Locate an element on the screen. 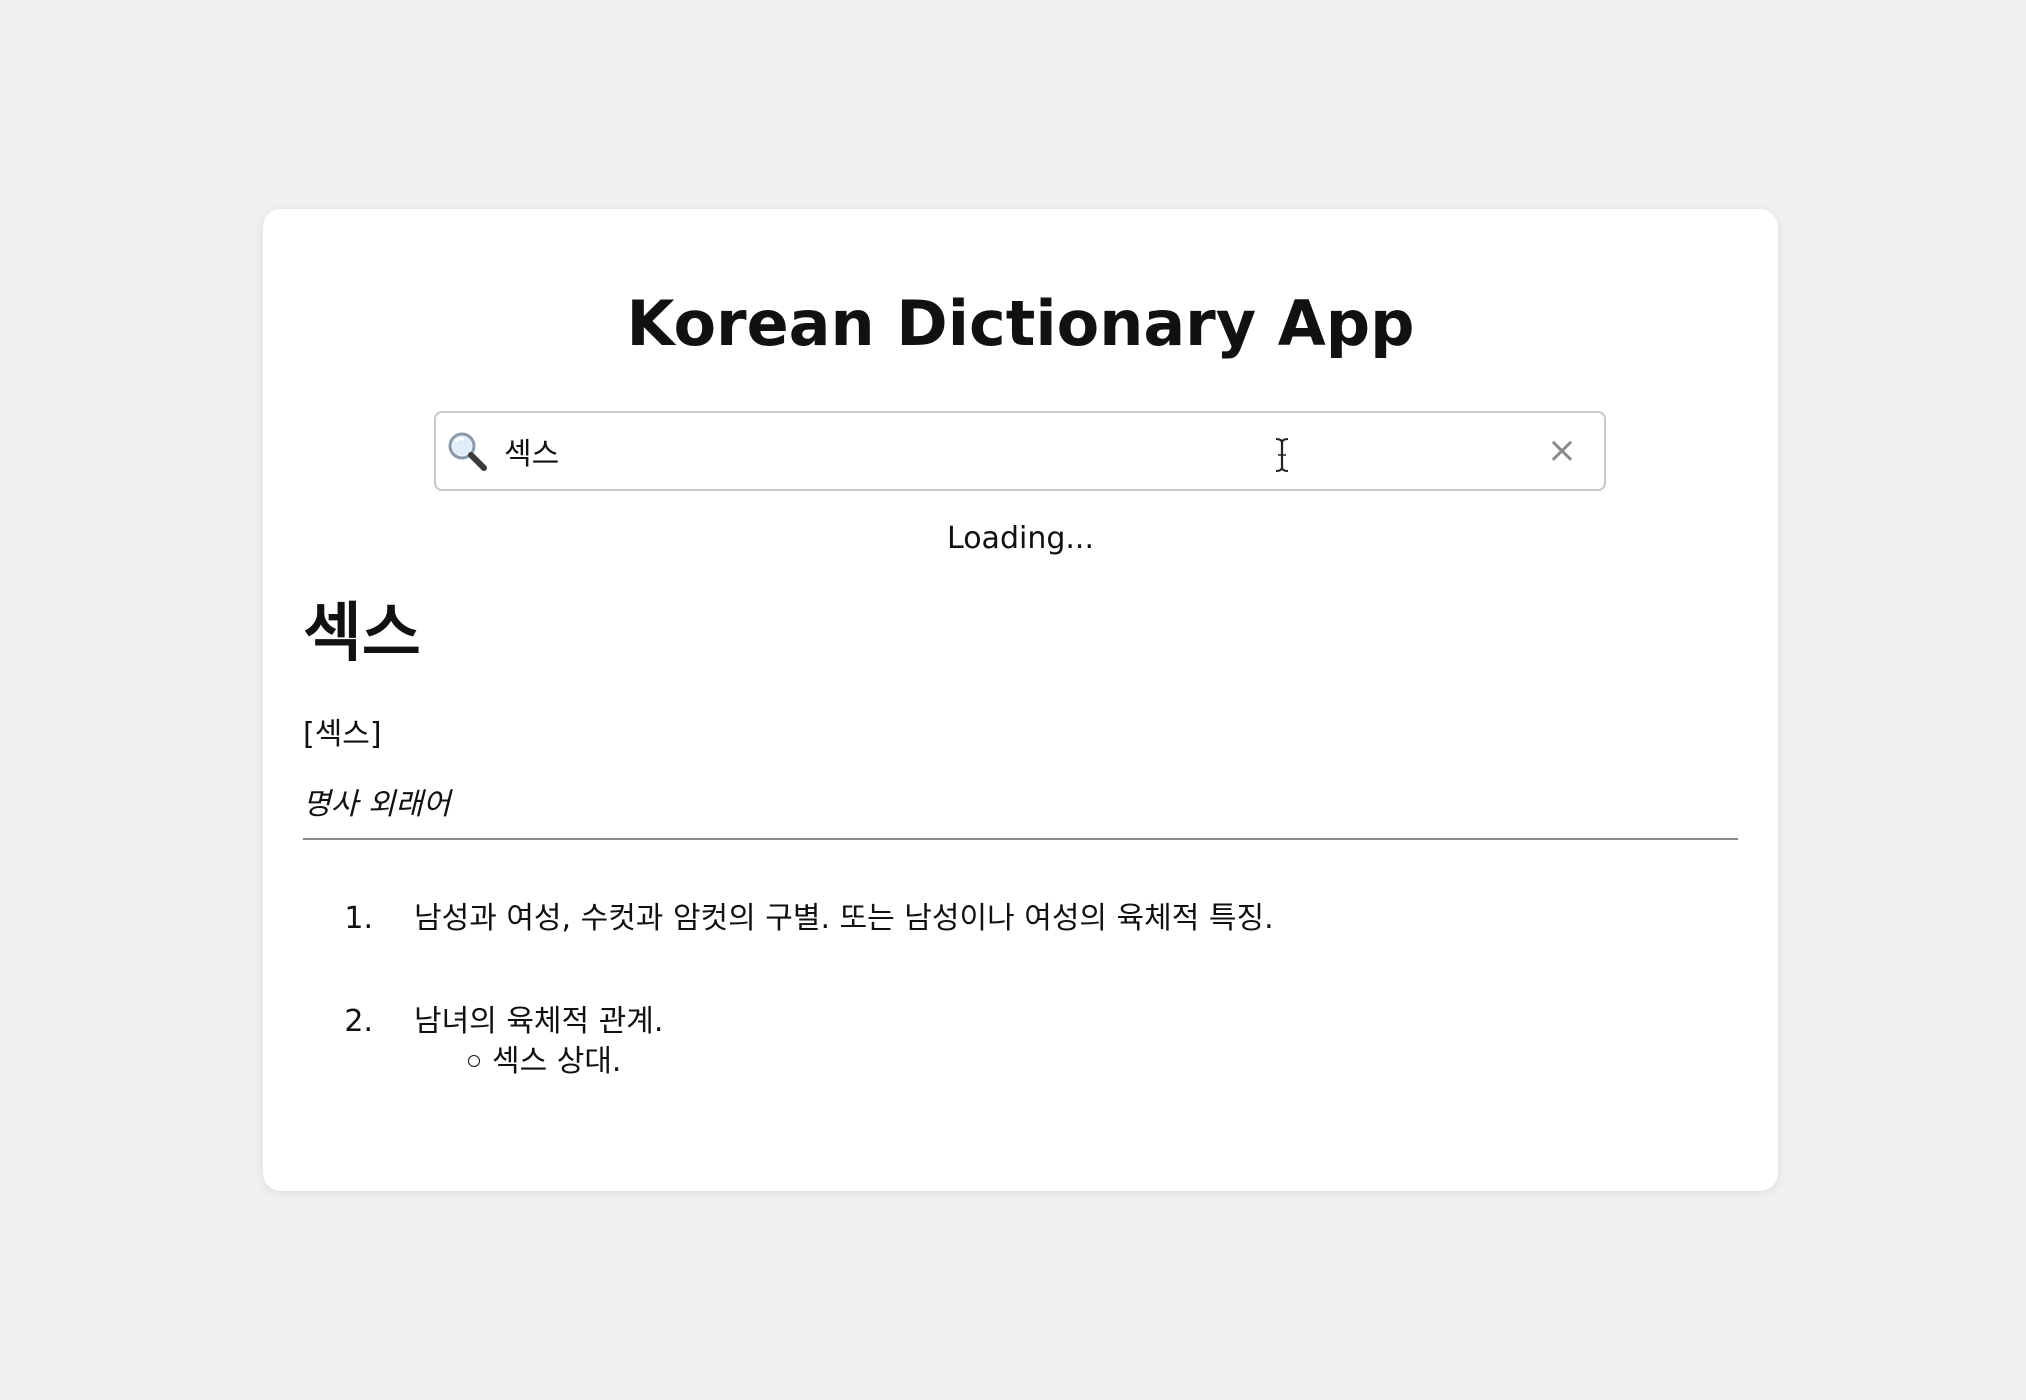 This screenshot has height=1400, width=2026. definition-number: 2. is located at coordinates (358, 1021).